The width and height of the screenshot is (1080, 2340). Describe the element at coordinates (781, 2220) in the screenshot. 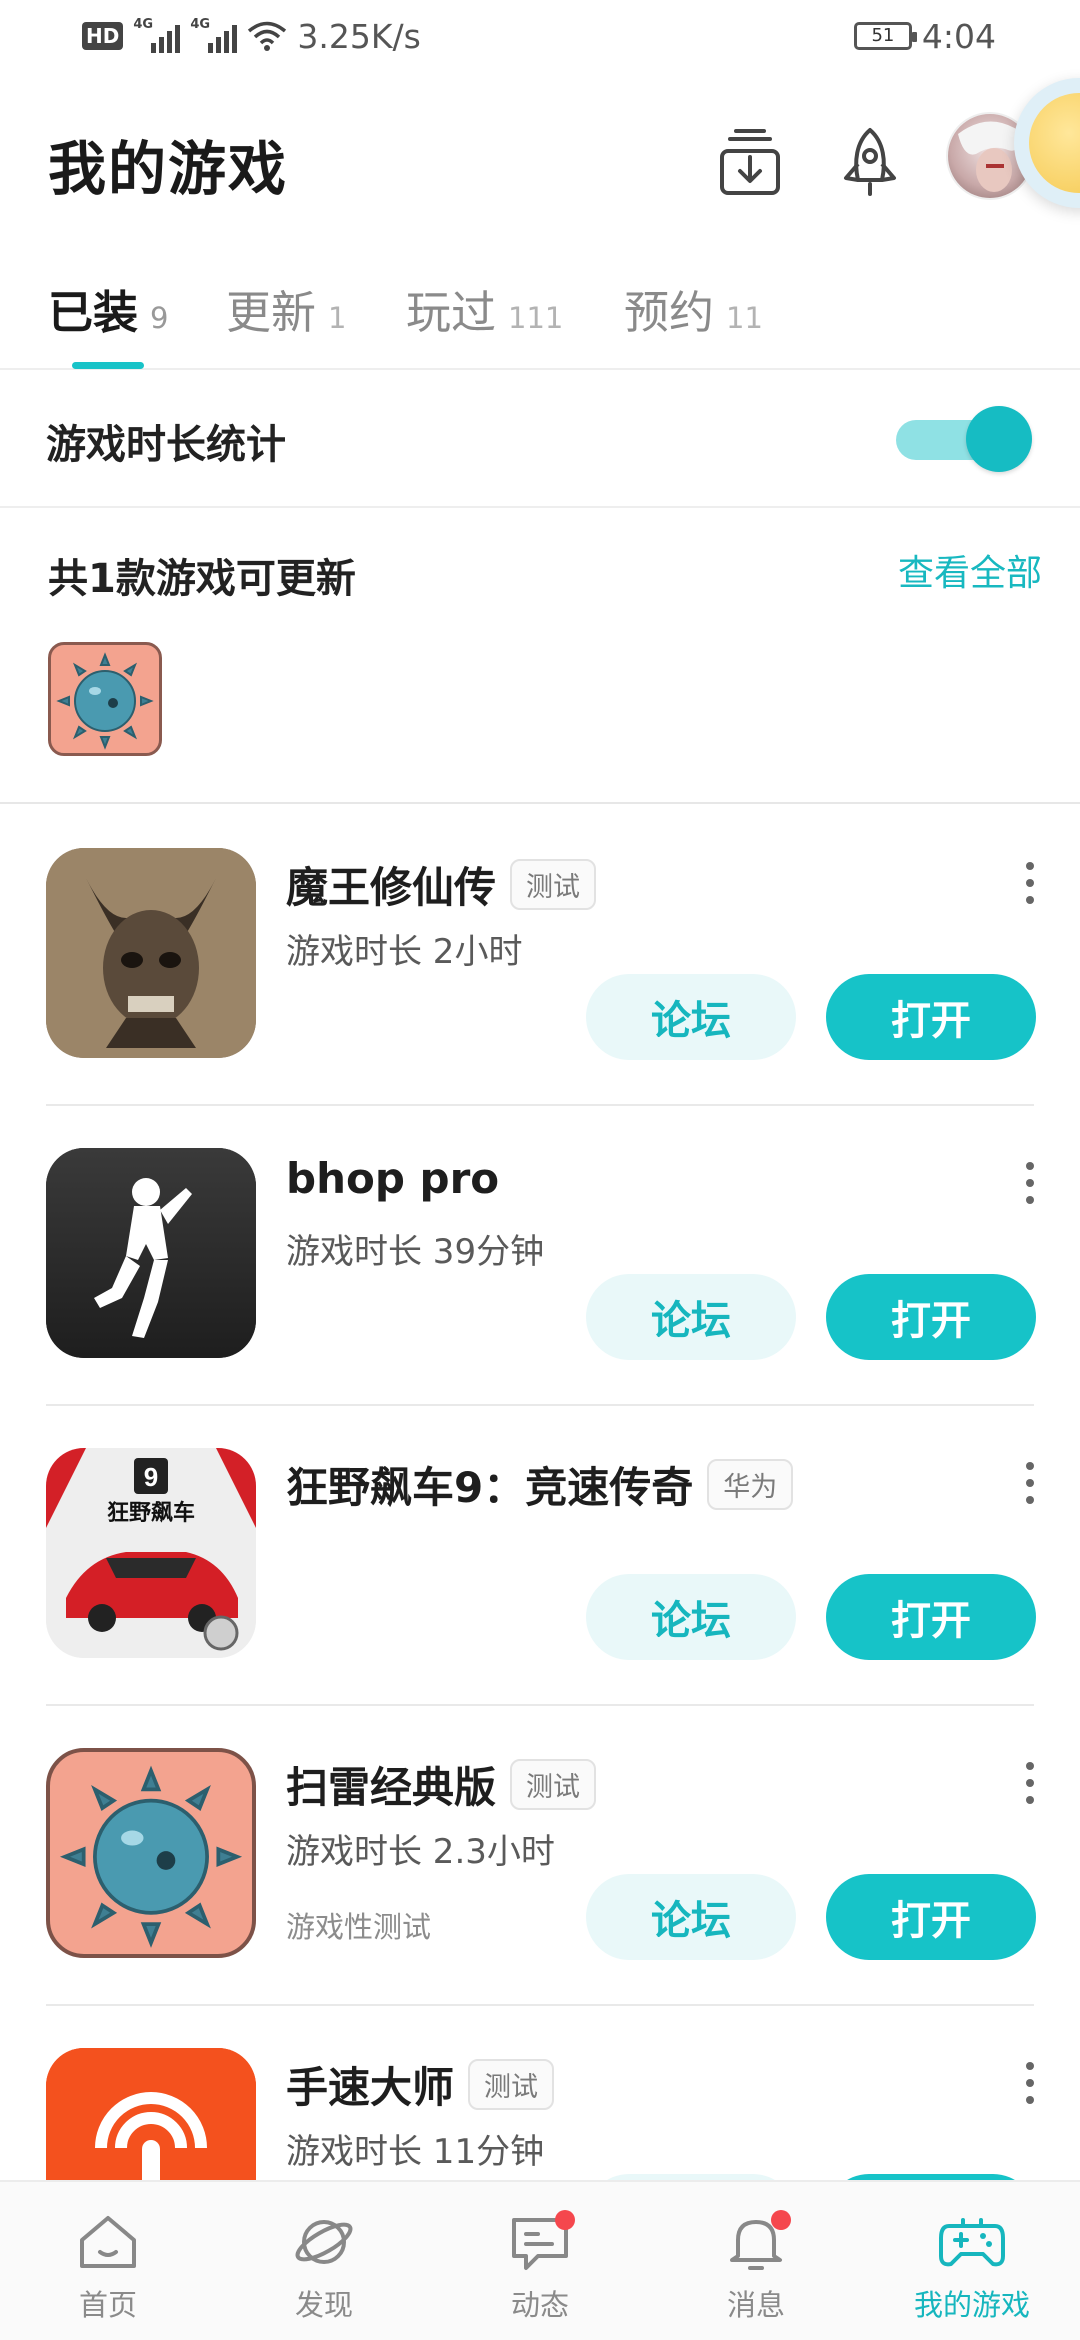

I see `notification-dot` at that location.